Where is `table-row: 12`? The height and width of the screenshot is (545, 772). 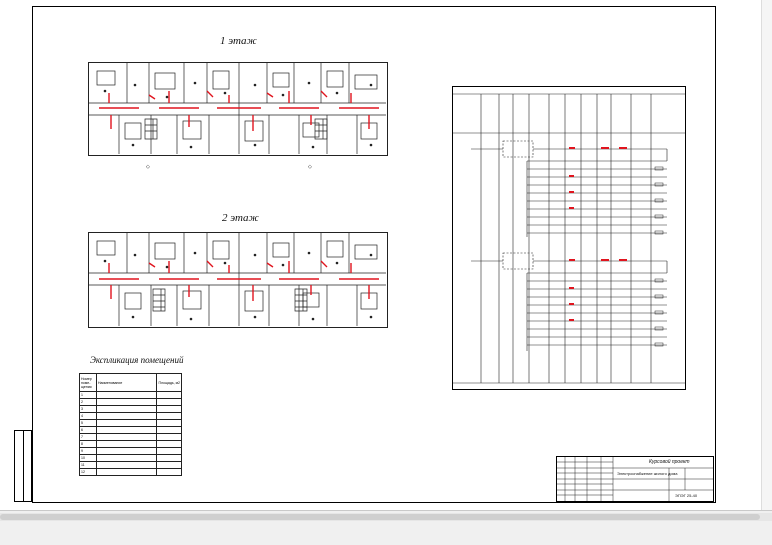 table-row: 12 is located at coordinates (130, 472).